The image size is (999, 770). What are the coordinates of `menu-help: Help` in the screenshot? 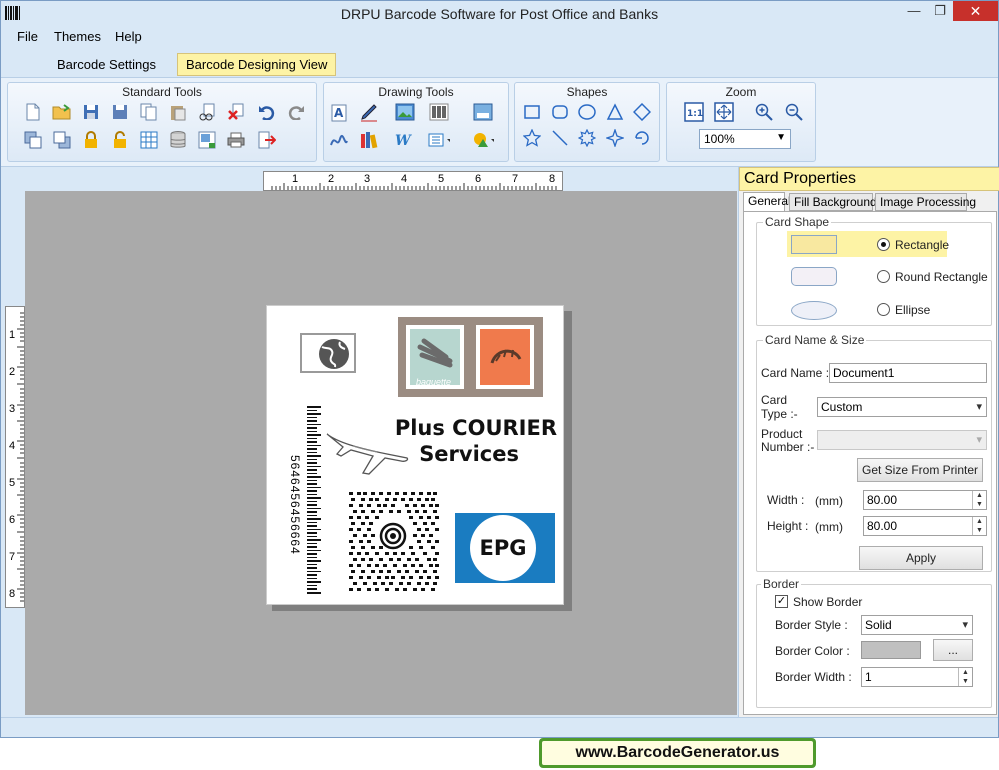 It's located at (128, 36).